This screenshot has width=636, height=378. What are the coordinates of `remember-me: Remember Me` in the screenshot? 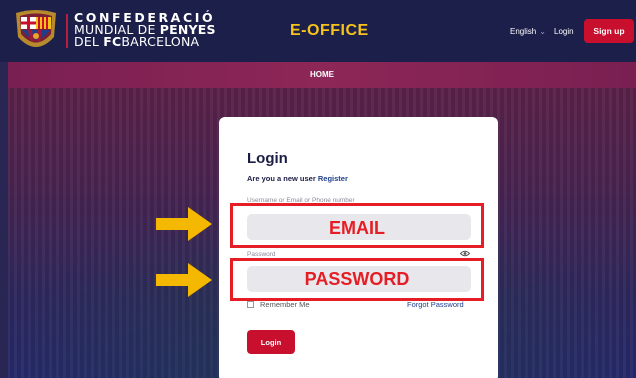 It's located at (278, 304).